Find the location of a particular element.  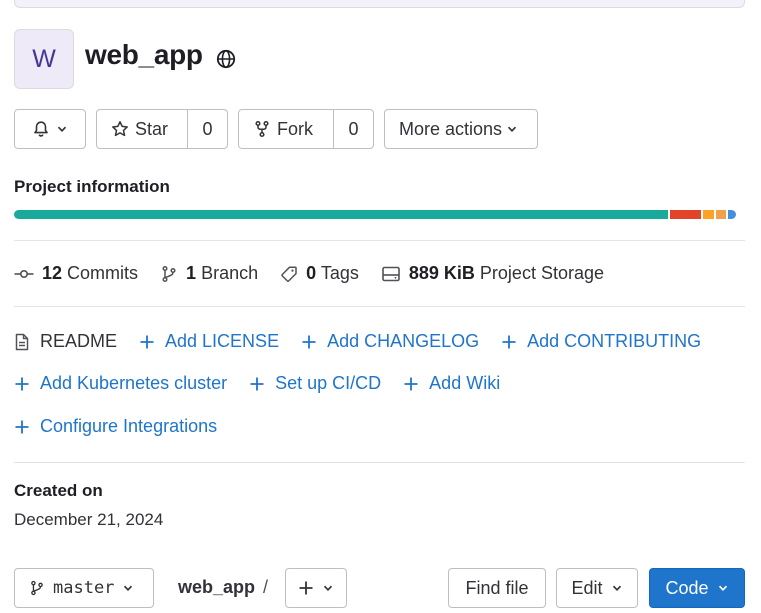

readme-link: README is located at coordinates (65, 341).